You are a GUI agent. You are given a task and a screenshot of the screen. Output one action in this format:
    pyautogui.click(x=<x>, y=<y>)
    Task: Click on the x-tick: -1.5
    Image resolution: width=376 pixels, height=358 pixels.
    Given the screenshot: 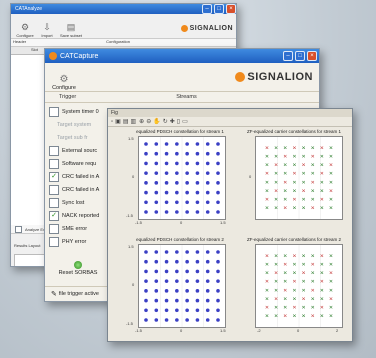 What is the action you would take?
    pyautogui.click(x=138, y=330)
    